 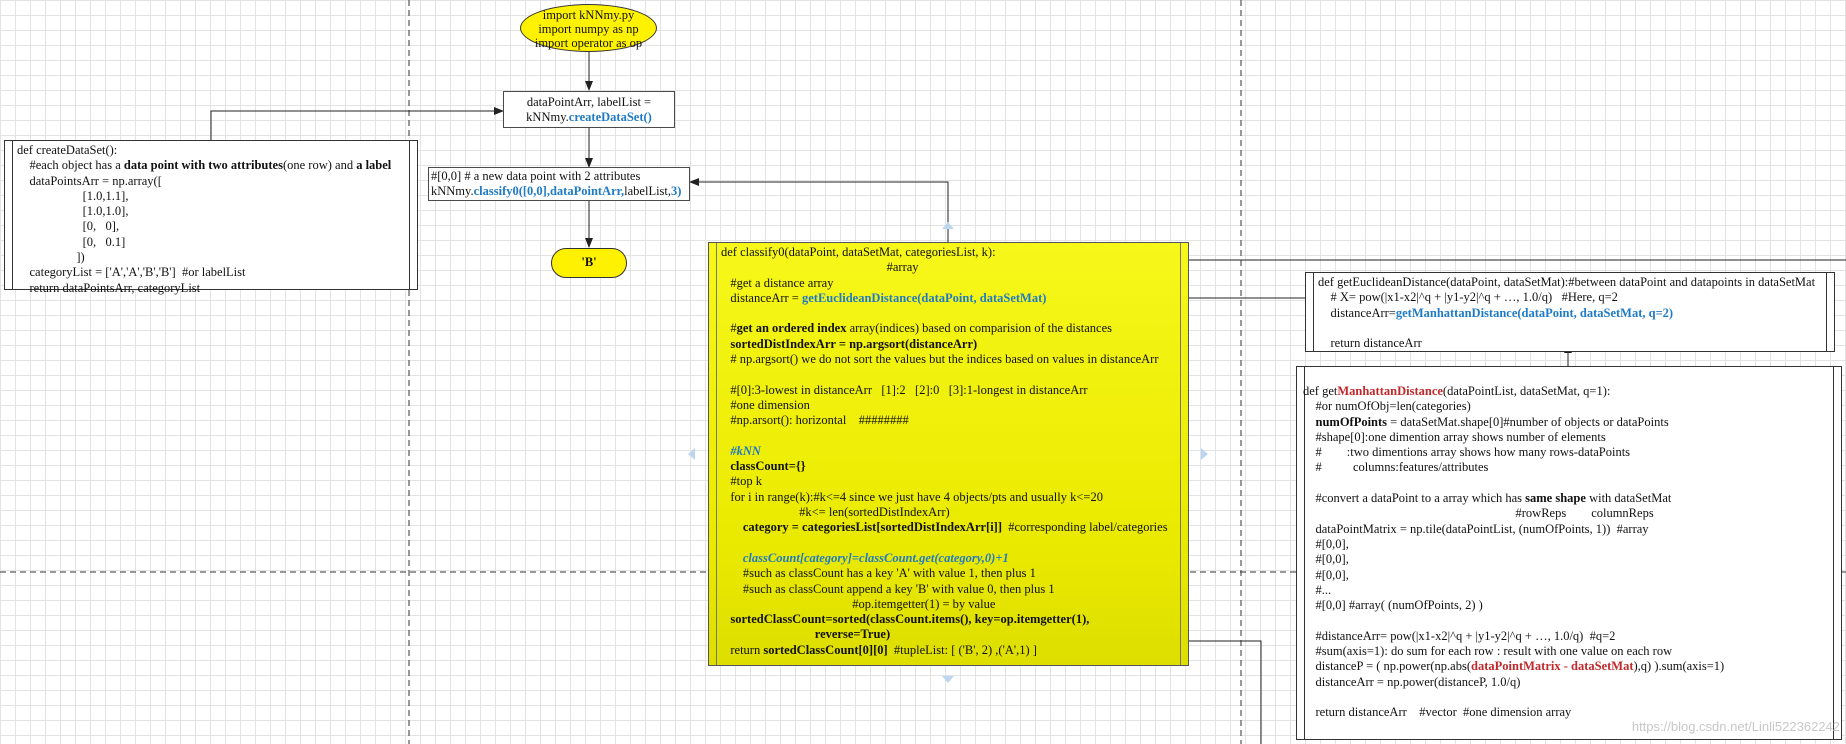 What do you see at coordinates (210, 181) in the screenshot?
I see `code-line: dataPointsArr = np.array([` at bounding box center [210, 181].